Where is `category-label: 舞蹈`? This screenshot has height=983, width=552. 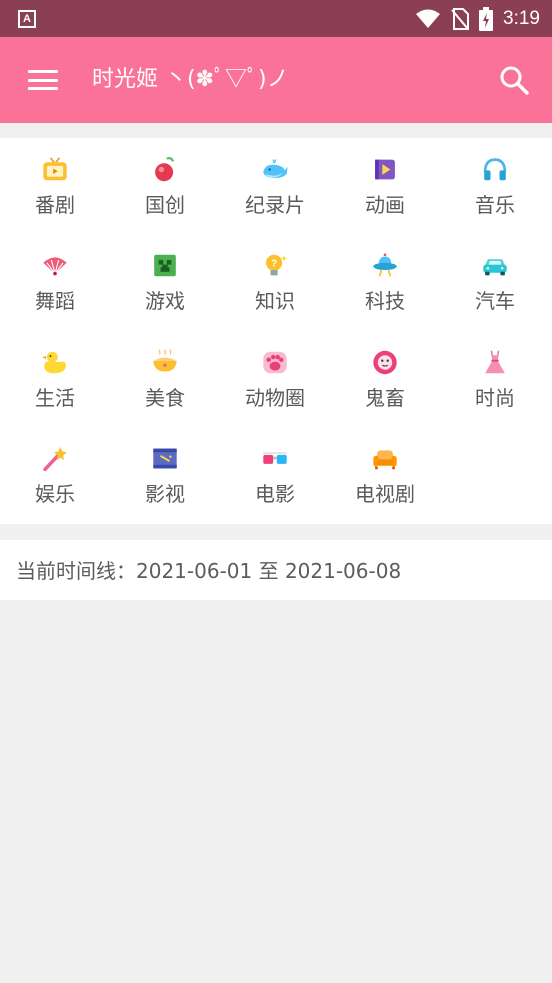 category-label: 舞蹈 is located at coordinates (55, 301).